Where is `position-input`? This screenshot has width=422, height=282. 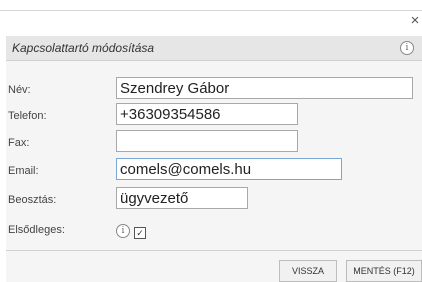
position-input is located at coordinates (182, 198).